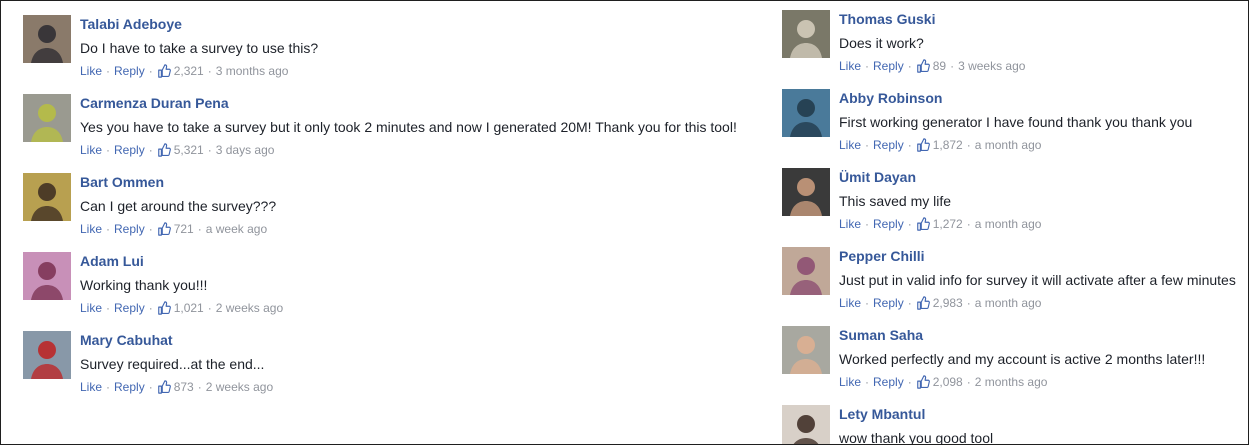 Image resolution: width=1249 pixels, height=445 pixels. Describe the element at coordinates (932, 19) in the screenshot. I see `commenter-name: Thomas Guski` at that location.